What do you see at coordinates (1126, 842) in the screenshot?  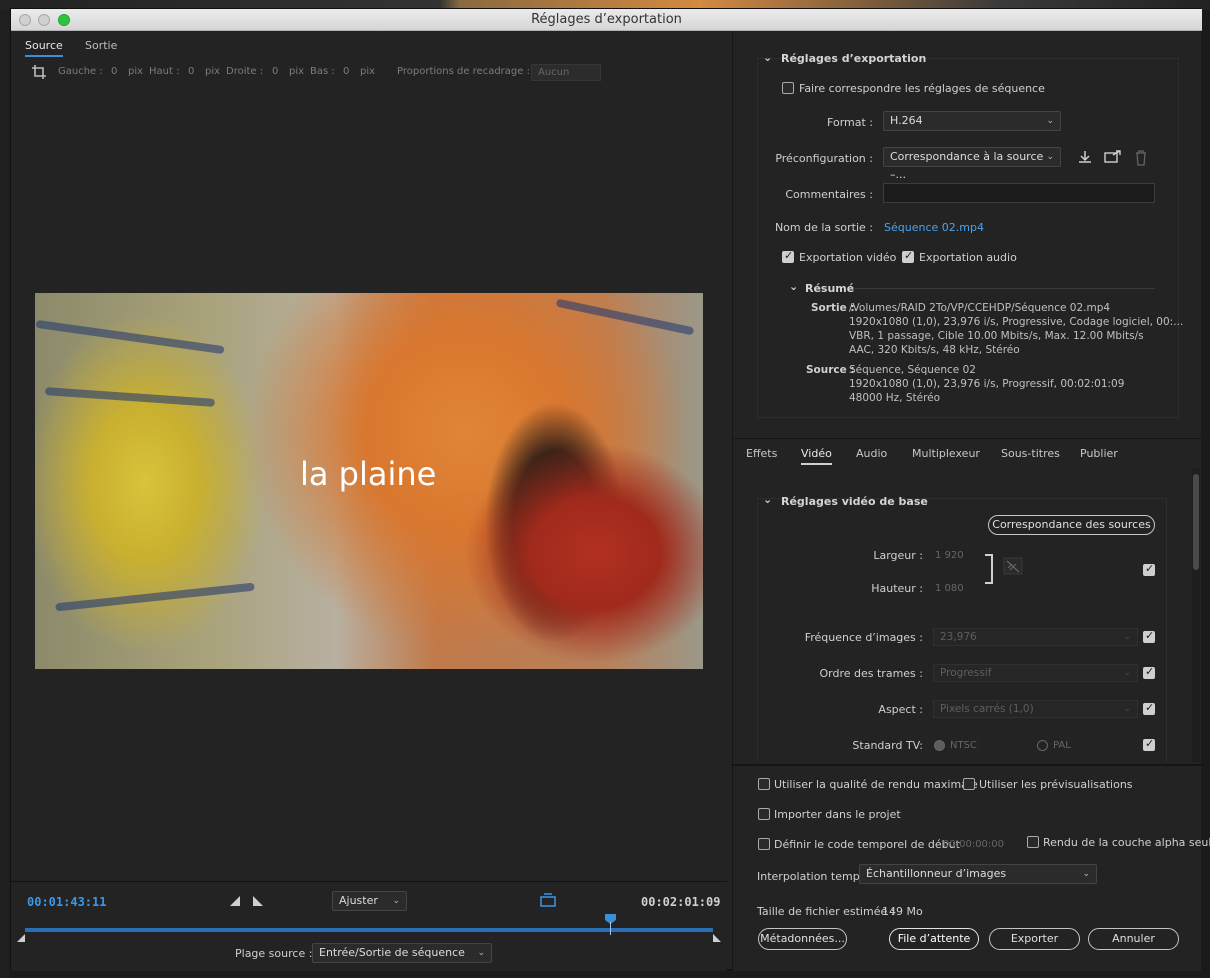 I see `alpha-only-label: Rendu de la couche alpha seule` at bounding box center [1126, 842].